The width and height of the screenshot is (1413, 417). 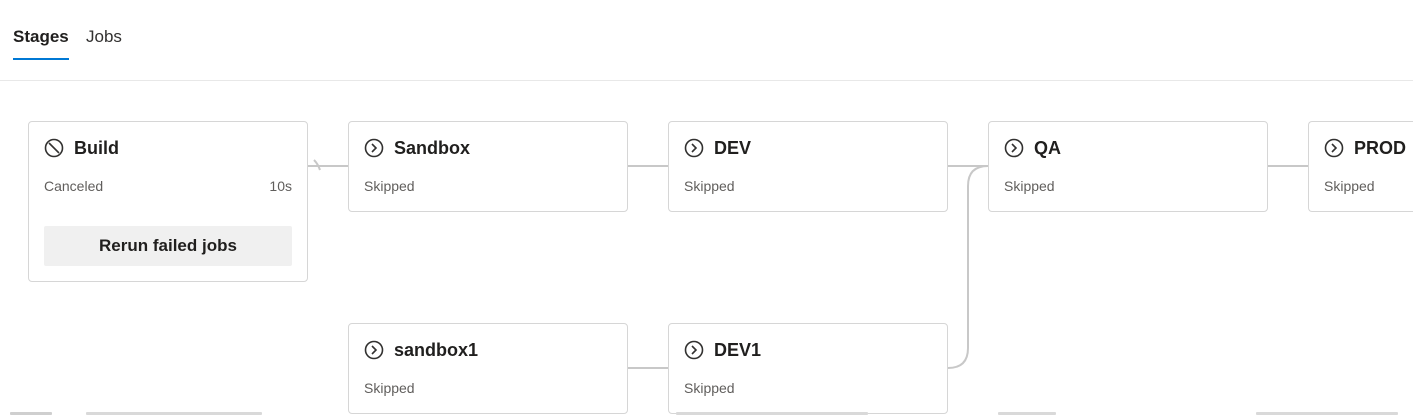 What do you see at coordinates (1380, 147) in the screenshot?
I see `stage-name: PROD` at bounding box center [1380, 147].